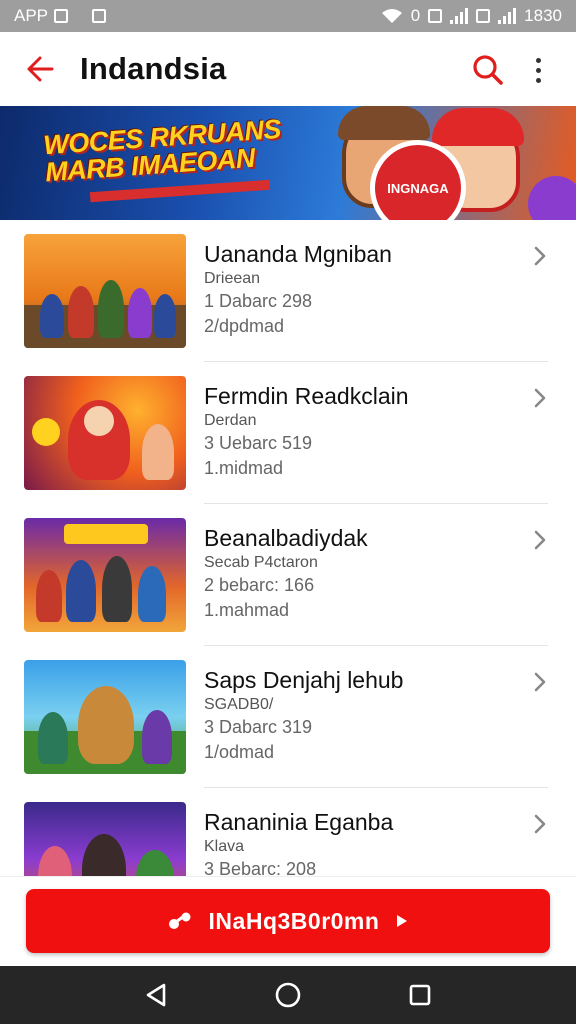  I want to click on status-center: 0, so click(415, 15).